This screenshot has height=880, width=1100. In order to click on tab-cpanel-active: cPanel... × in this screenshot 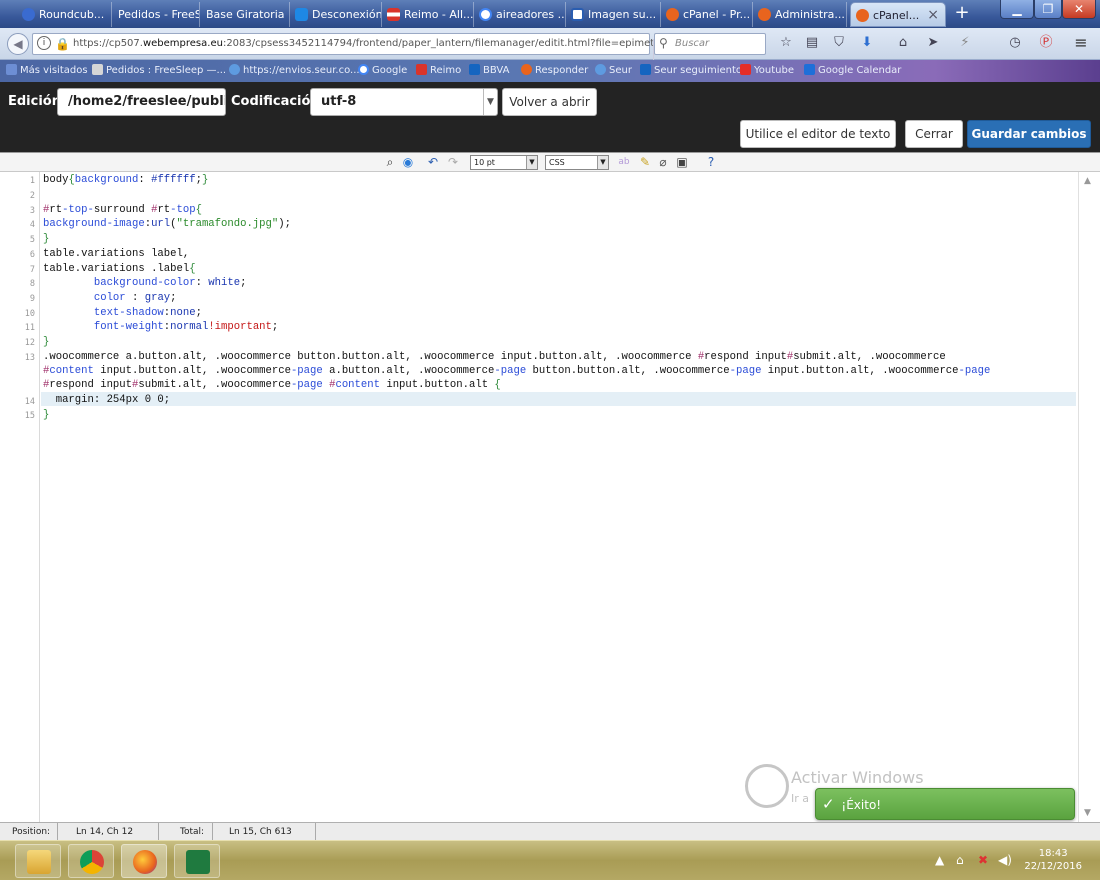, I will do `click(898, 14)`.